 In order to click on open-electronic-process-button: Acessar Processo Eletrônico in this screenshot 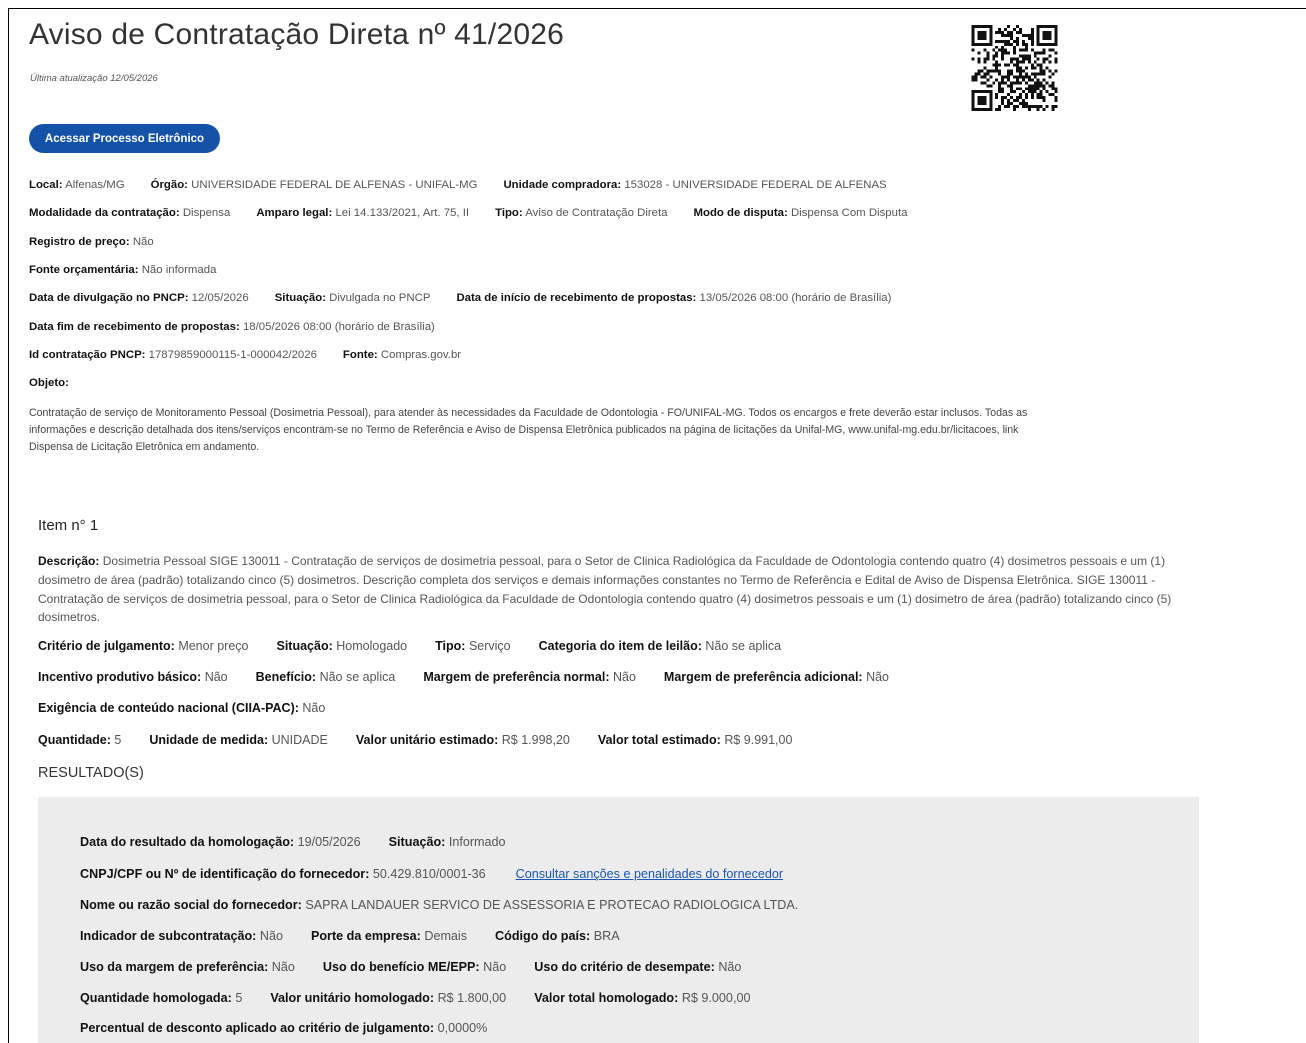, I will do `click(124, 138)`.